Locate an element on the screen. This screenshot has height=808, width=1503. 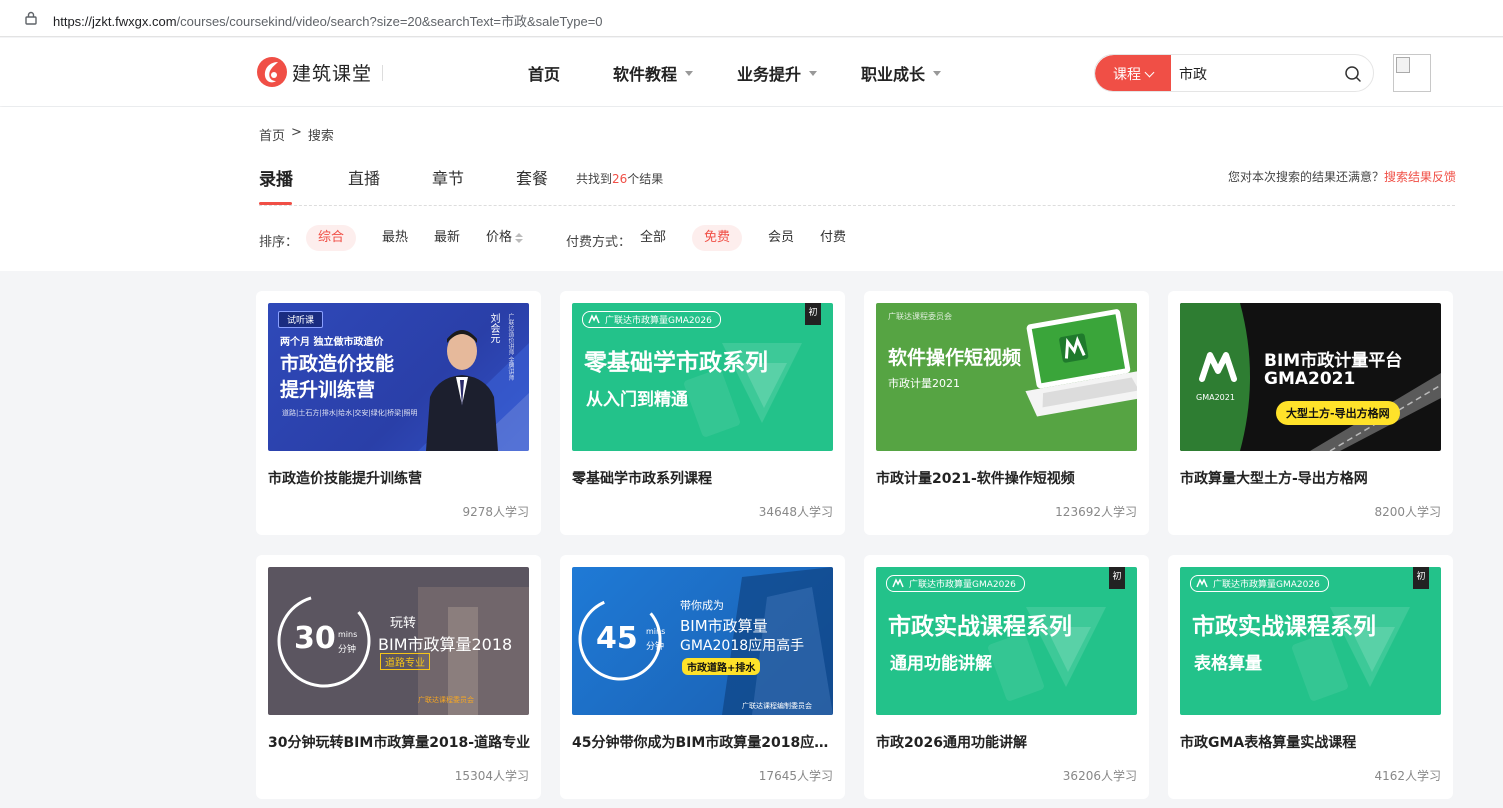
thumb-line2: 表格算量 is located at coordinates (1228, 664).